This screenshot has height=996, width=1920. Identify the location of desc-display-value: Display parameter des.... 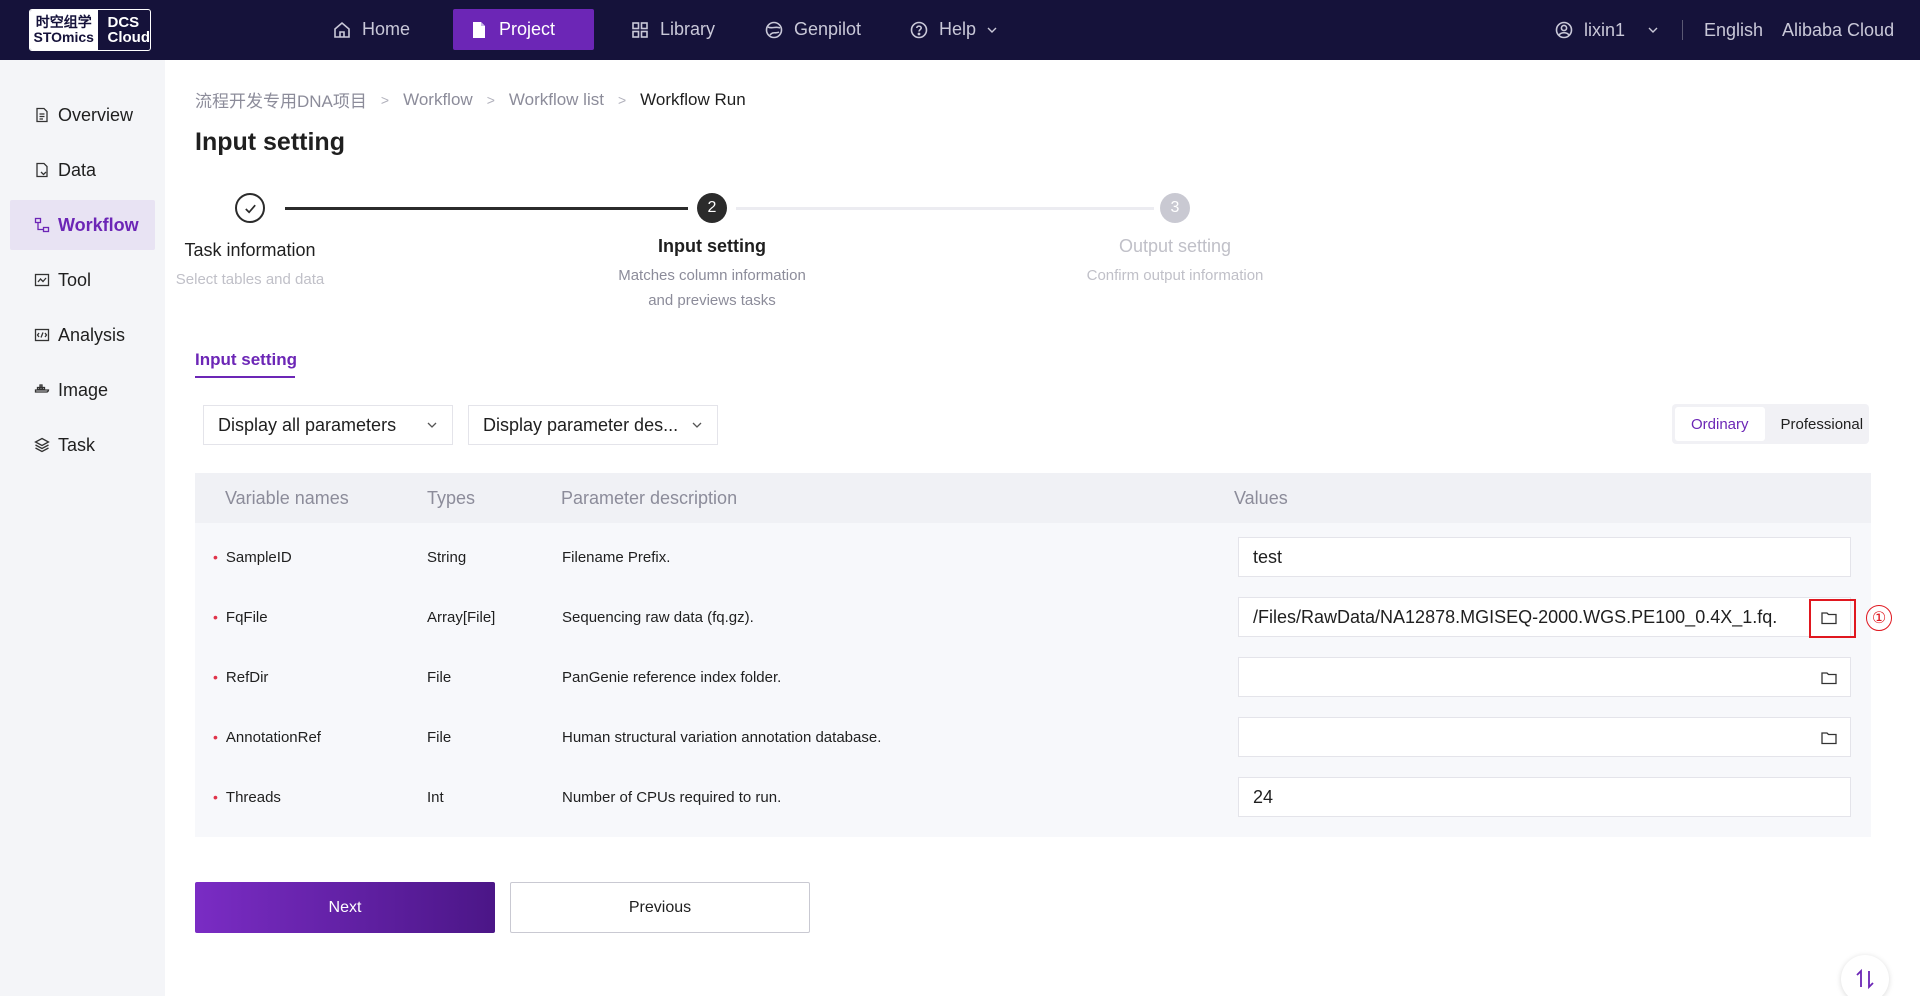
(581, 424).